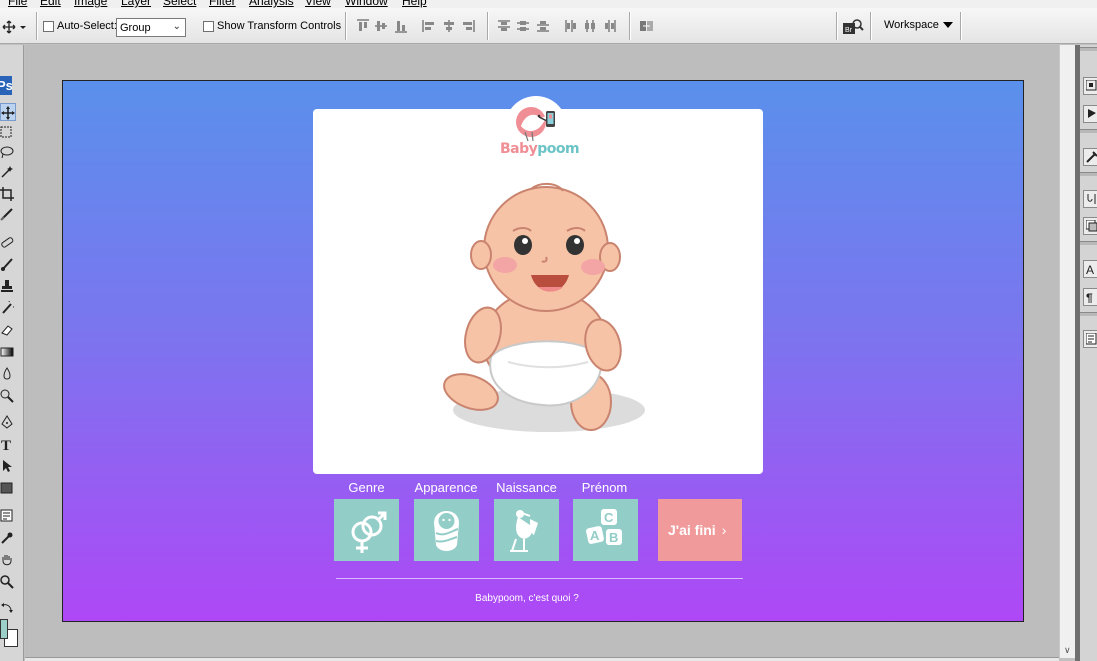 This screenshot has height=661, width=1097. Describe the element at coordinates (8, 608) in the screenshot. I see `swap-colors-icon` at that location.